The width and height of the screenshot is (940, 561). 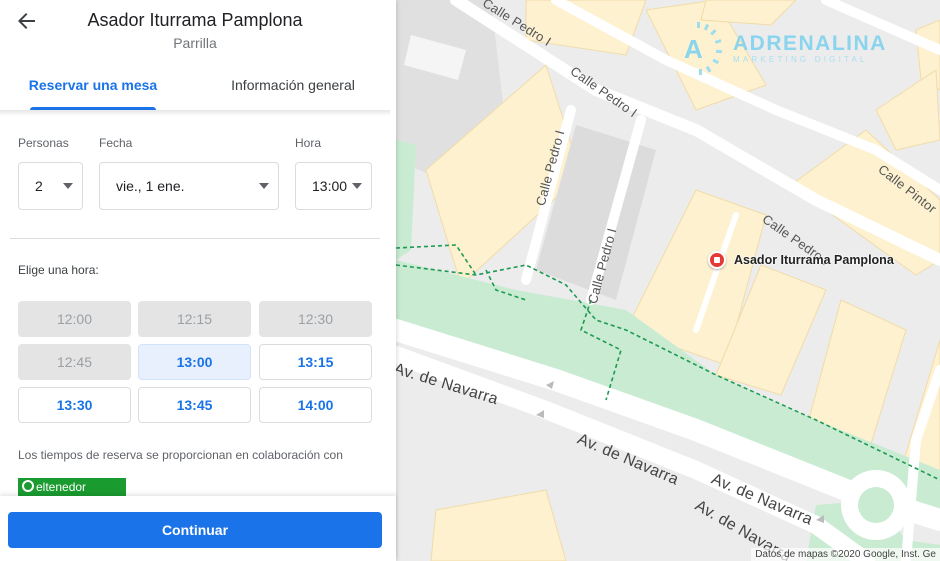 I want to click on date-select: vie., 1 ene., so click(x=189, y=186).